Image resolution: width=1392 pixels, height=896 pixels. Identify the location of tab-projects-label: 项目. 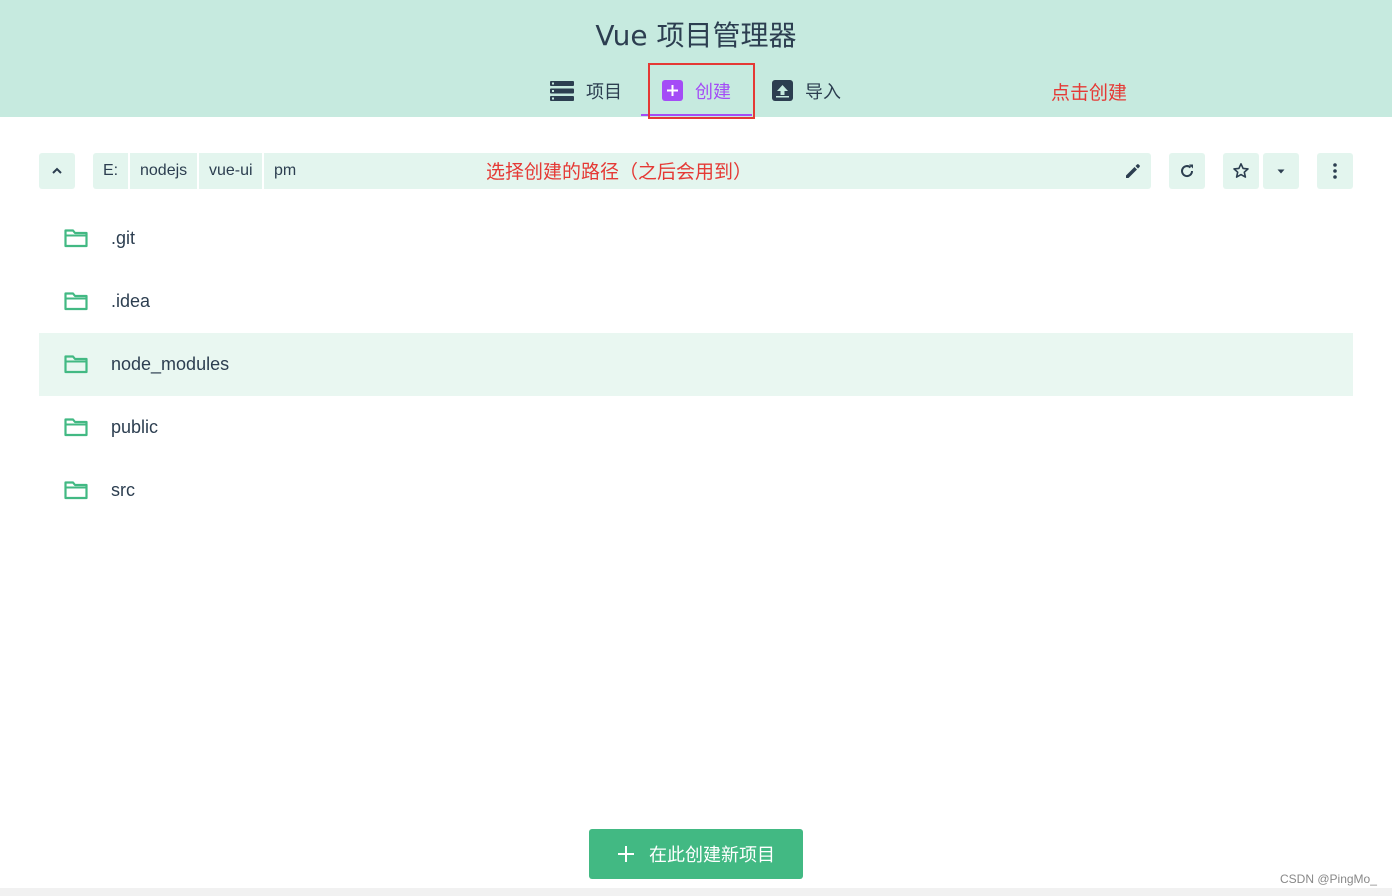
(604, 92).